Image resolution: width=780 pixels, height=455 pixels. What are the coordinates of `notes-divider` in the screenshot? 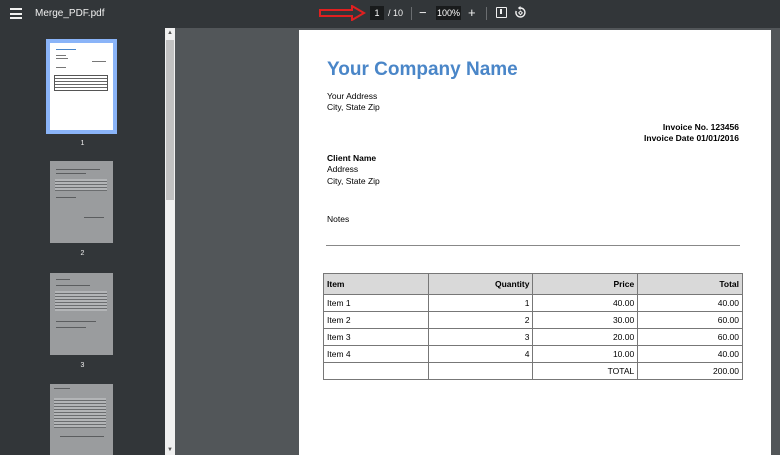 It's located at (533, 245).